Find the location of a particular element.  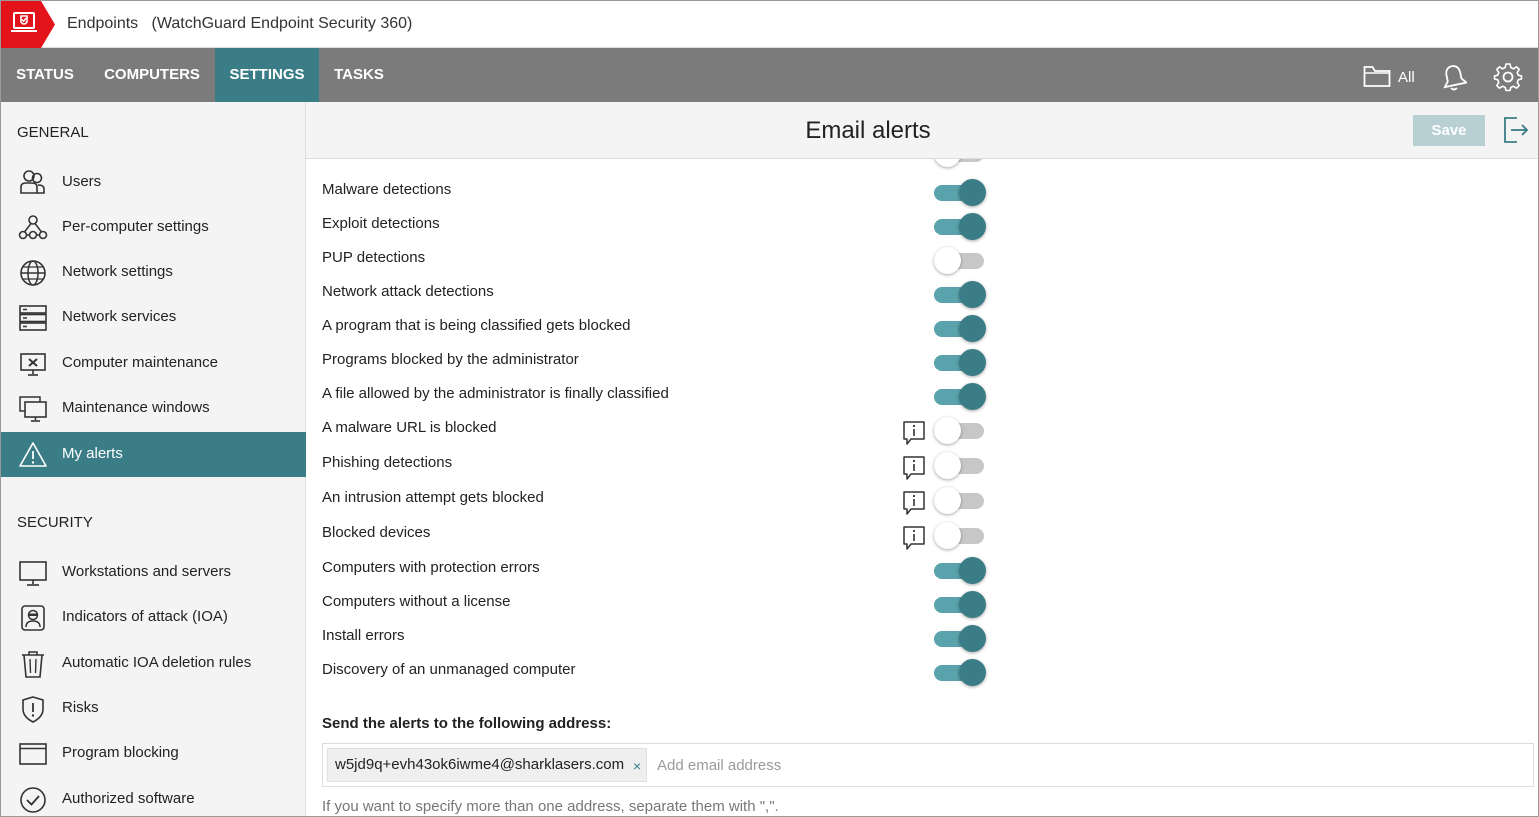

sidebar-item-network-settings: Network settings is located at coordinates (153, 272).